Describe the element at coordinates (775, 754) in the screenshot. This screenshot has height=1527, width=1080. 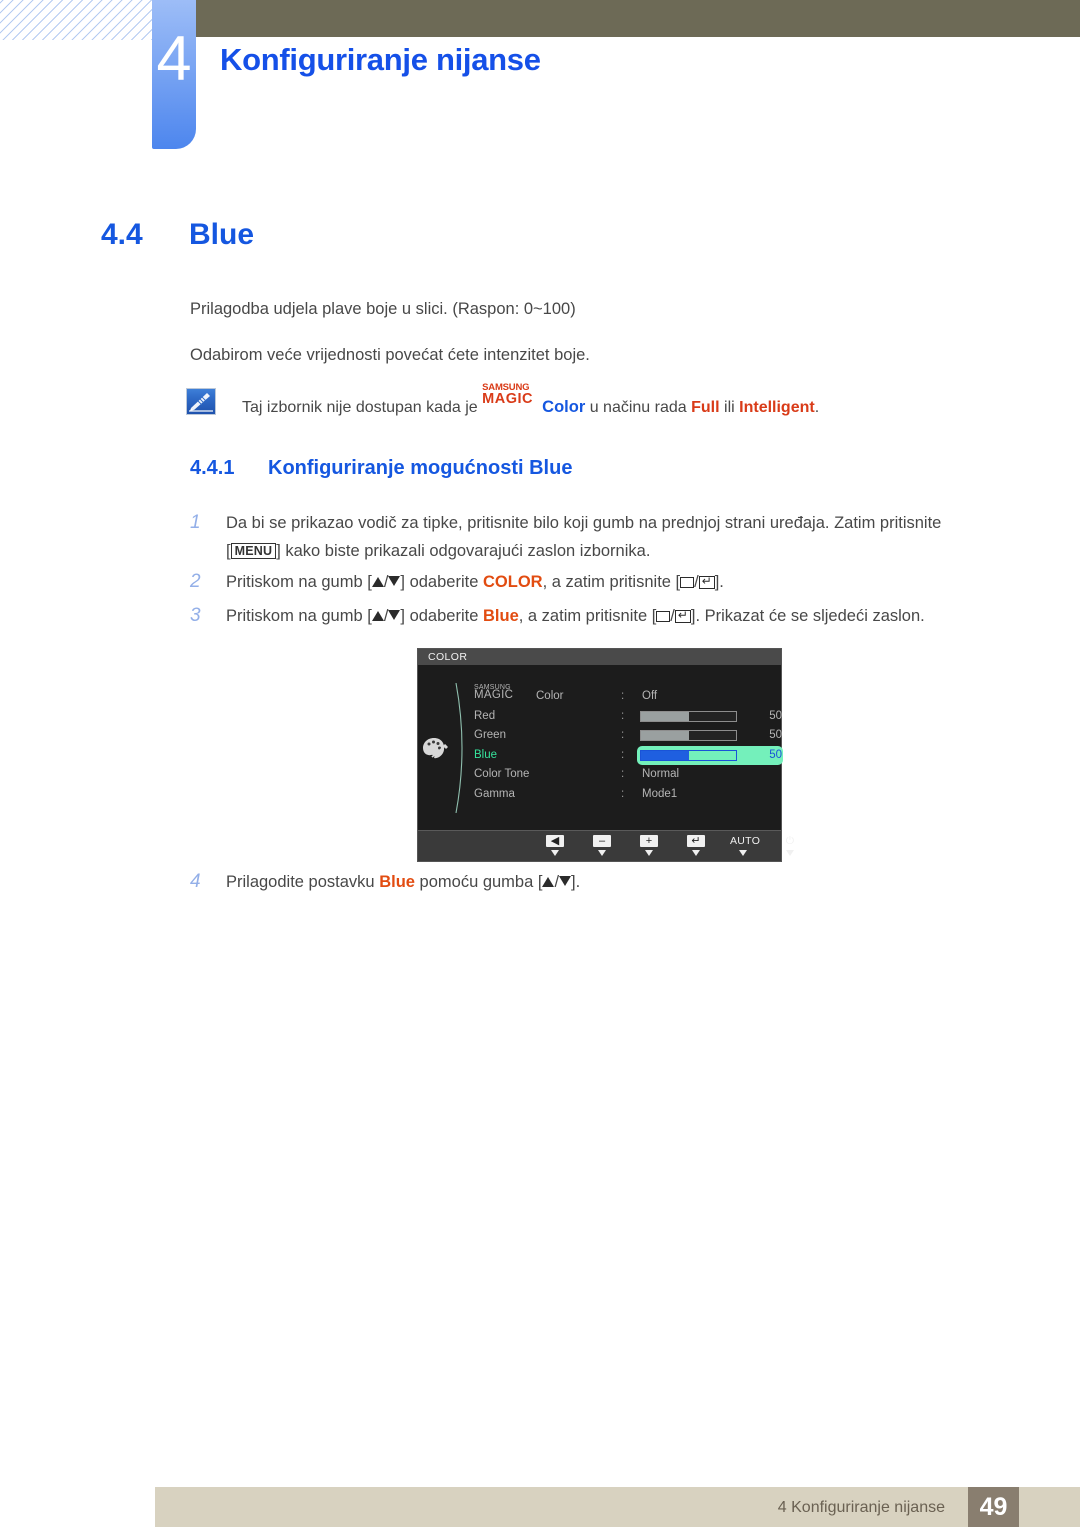
I see `osd-value-blue: 50` at that location.